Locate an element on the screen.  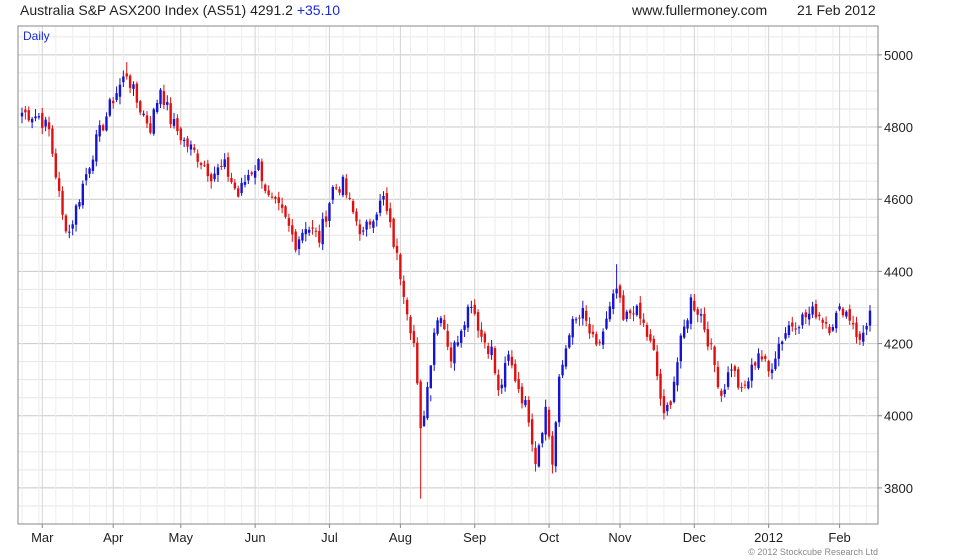
x-tick-label: Aug is located at coordinates (400, 537).